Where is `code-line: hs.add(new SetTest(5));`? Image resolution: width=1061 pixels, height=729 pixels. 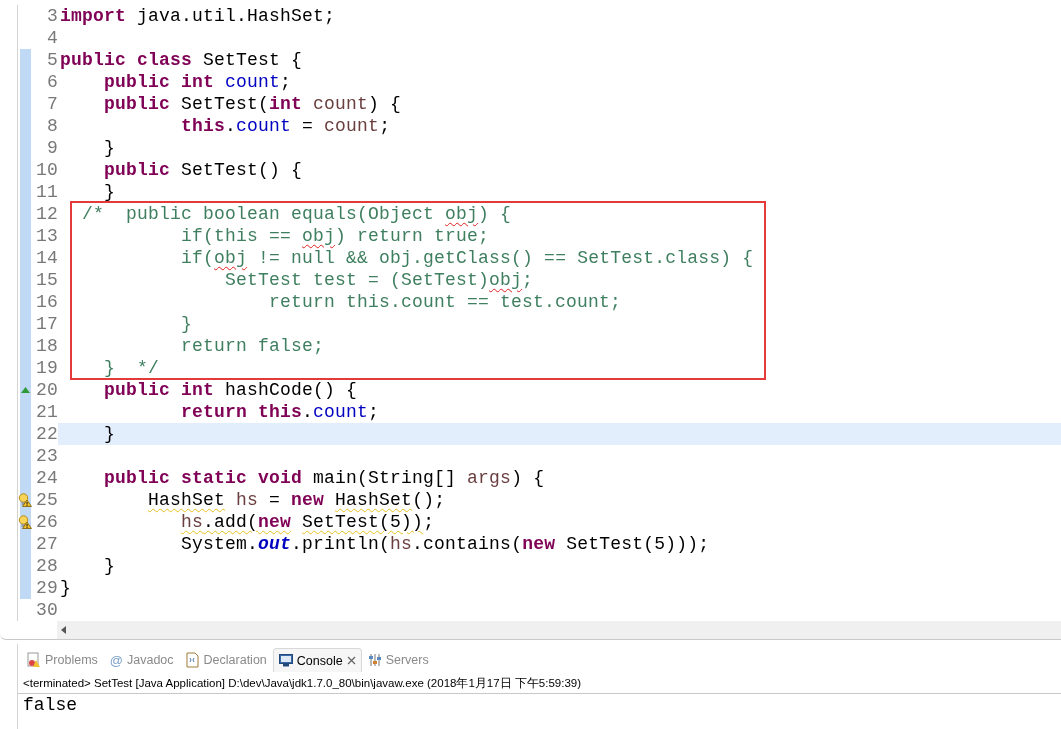
code-line: hs.add(new SetTest(5)); is located at coordinates (308, 522).